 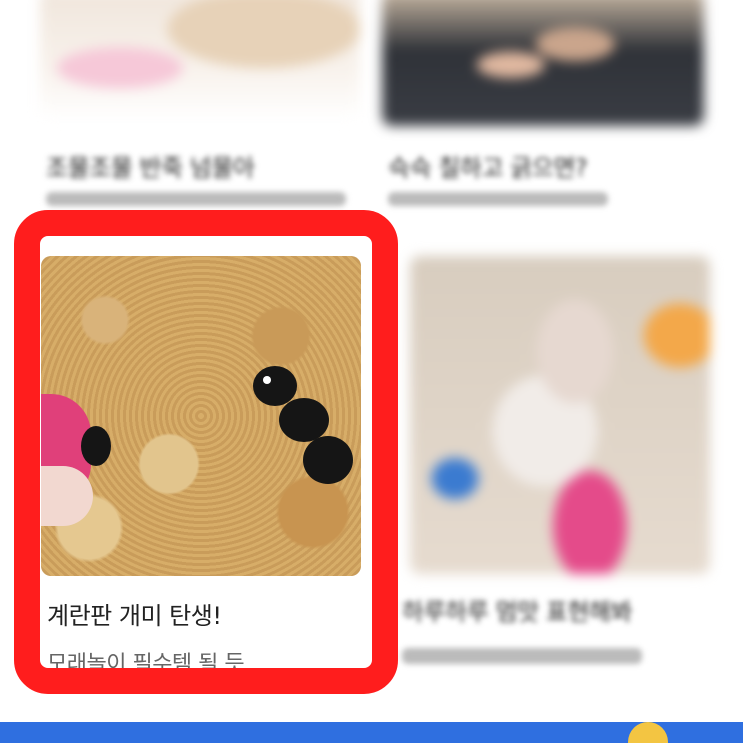 What do you see at coordinates (488, 168) in the screenshot?
I see `card-title: 슥슥 칠하고 긁으면?` at bounding box center [488, 168].